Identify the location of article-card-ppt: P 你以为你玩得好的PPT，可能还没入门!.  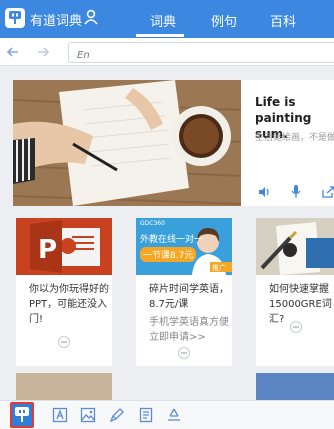
(64, 292).